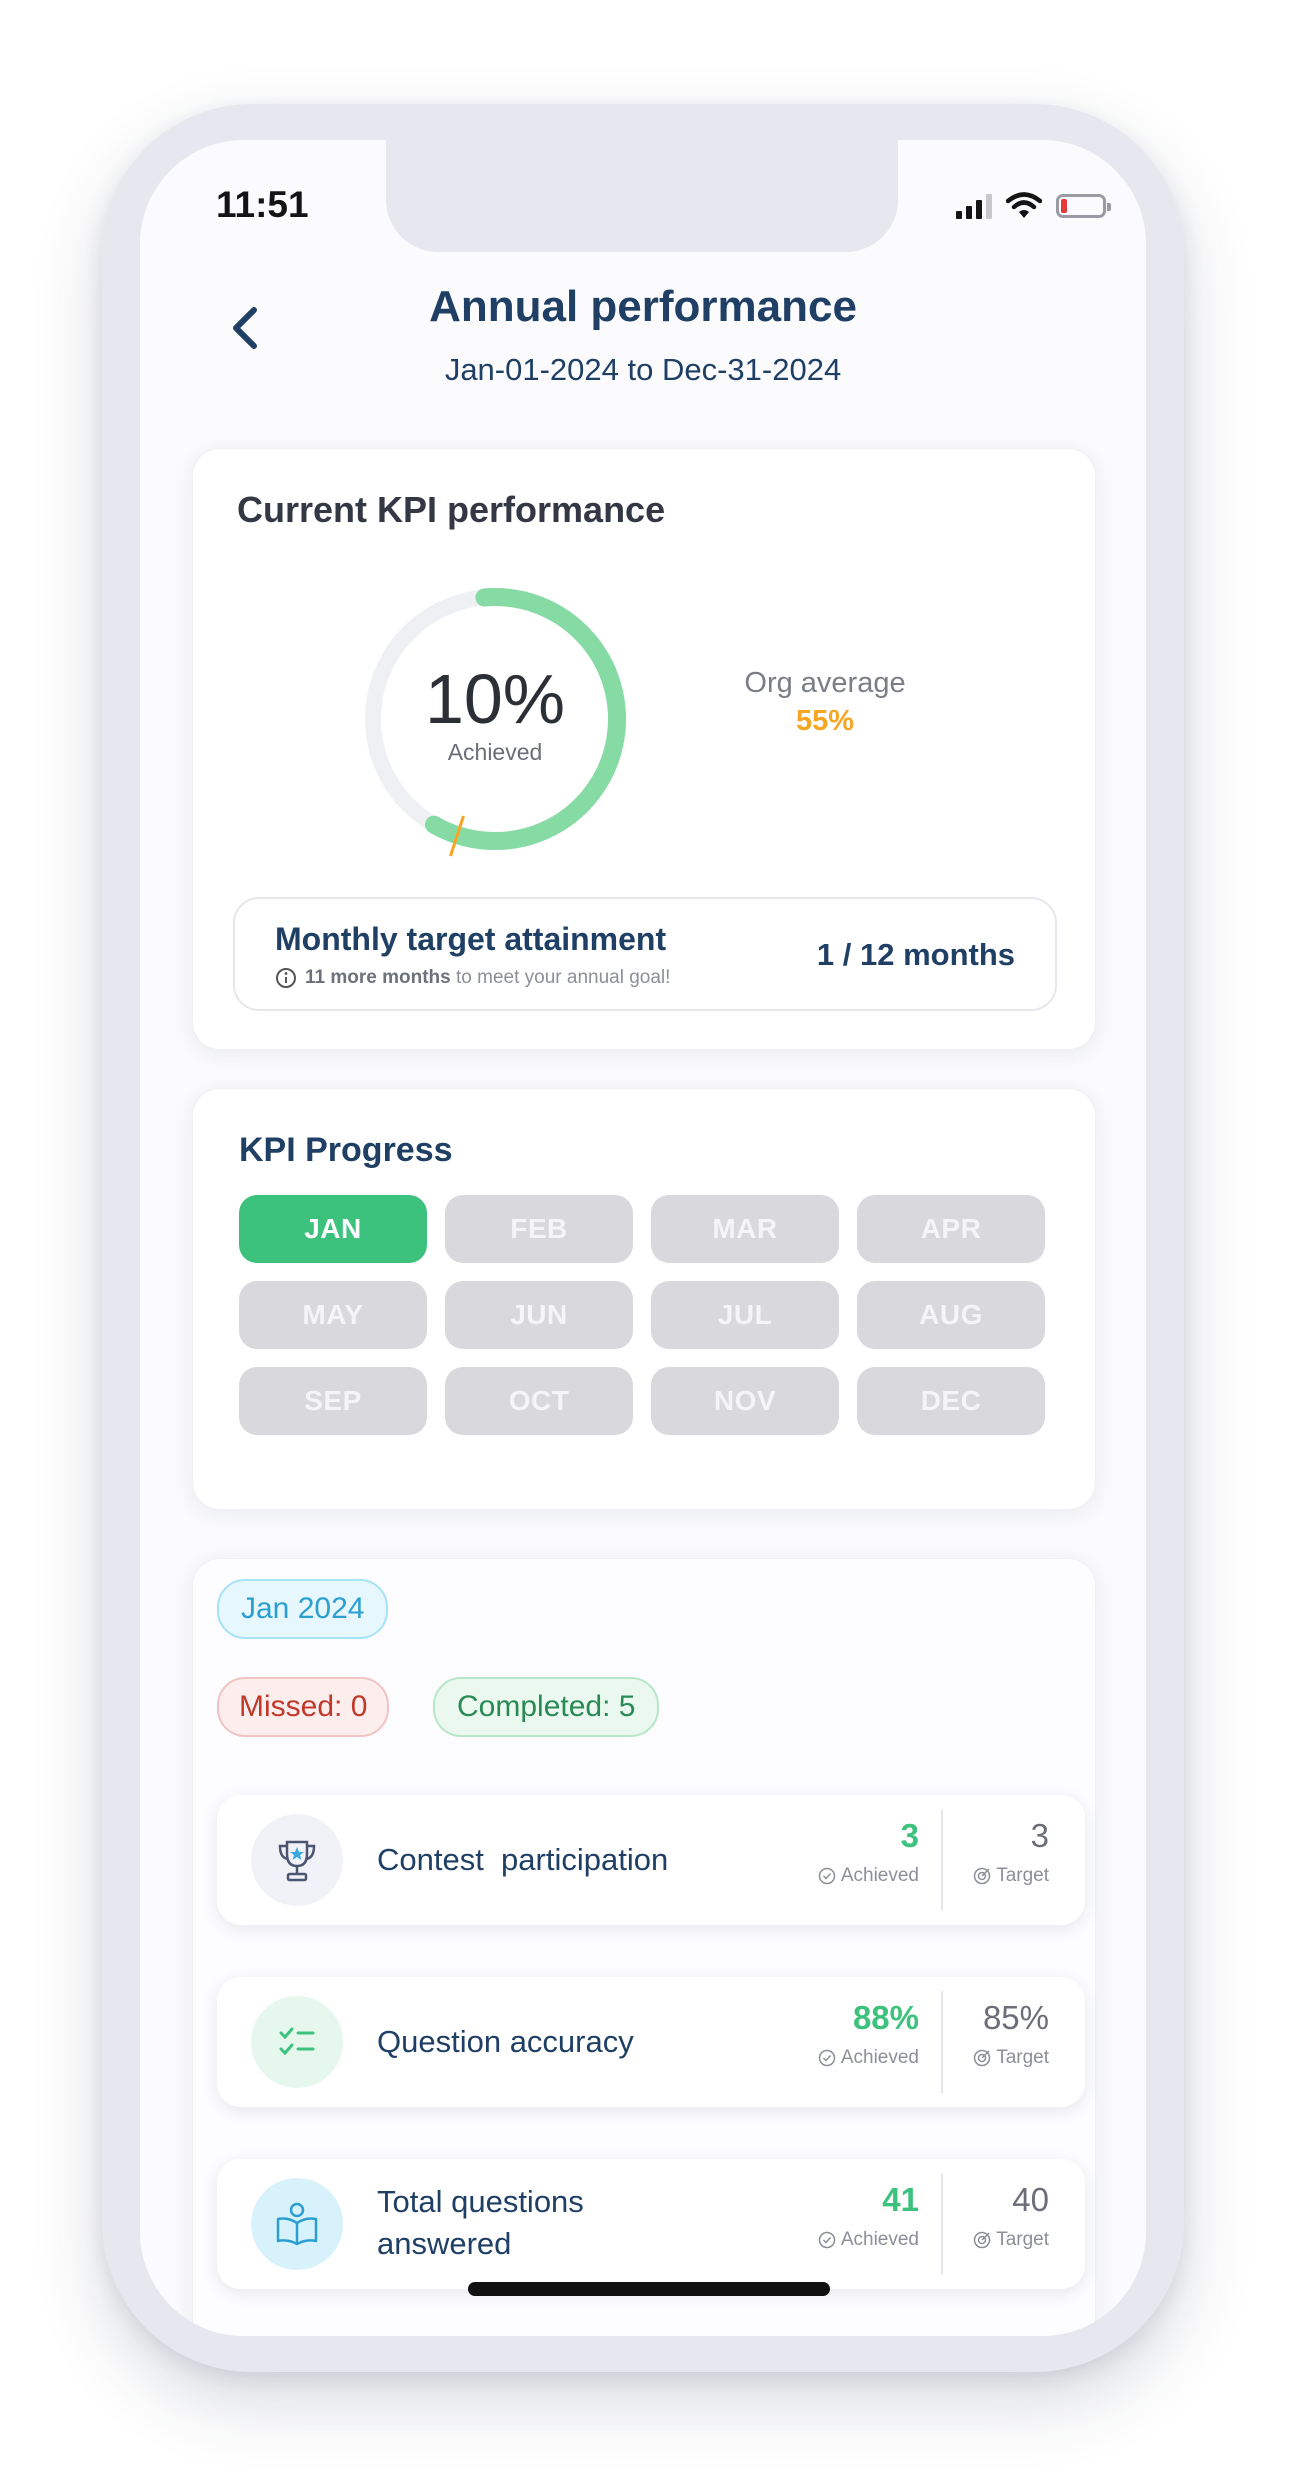 This screenshot has width=1291, height=2476. Describe the element at coordinates (951, 1315) in the screenshot. I see `month-aug: AUG` at that location.